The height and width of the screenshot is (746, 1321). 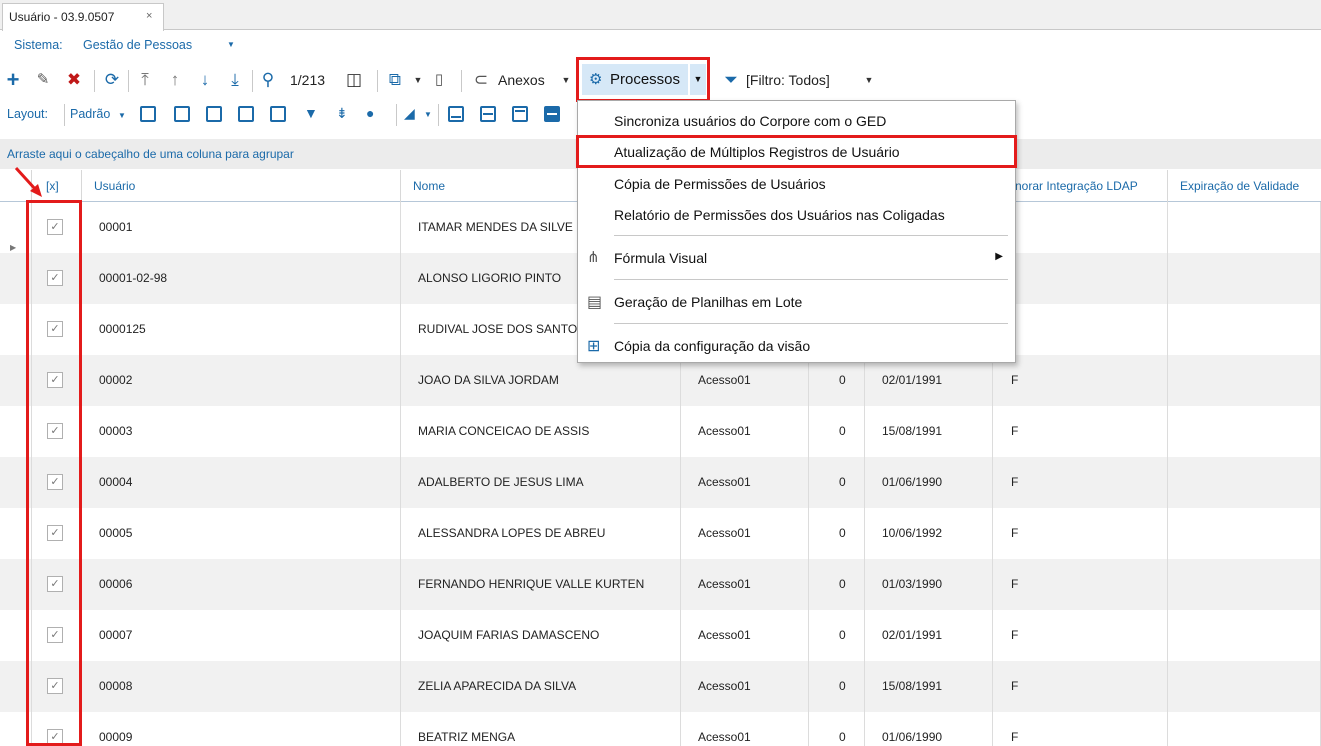 What do you see at coordinates (278, 114) in the screenshot?
I see `move-down-icon` at bounding box center [278, 114].